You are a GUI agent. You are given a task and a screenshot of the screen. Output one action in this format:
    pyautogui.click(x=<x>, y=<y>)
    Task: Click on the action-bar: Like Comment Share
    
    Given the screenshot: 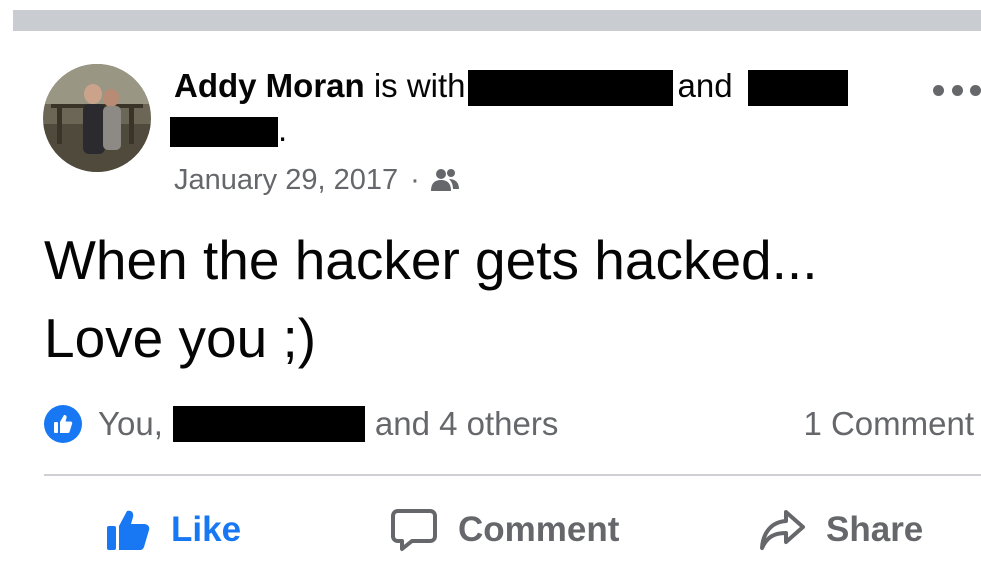 What is the action you would take?
    pyautogui.click(x=490, y=530)
    